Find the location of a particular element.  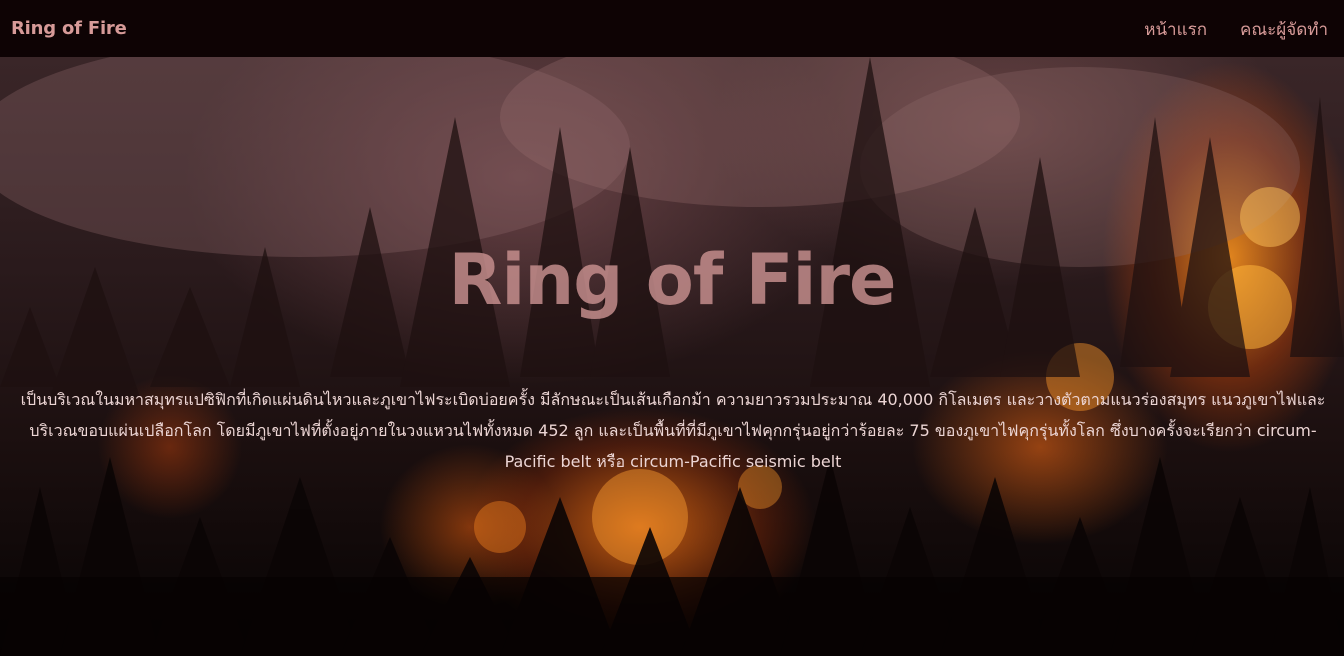

hero-title: Ring of Fire is located at coordinates (672, 280).